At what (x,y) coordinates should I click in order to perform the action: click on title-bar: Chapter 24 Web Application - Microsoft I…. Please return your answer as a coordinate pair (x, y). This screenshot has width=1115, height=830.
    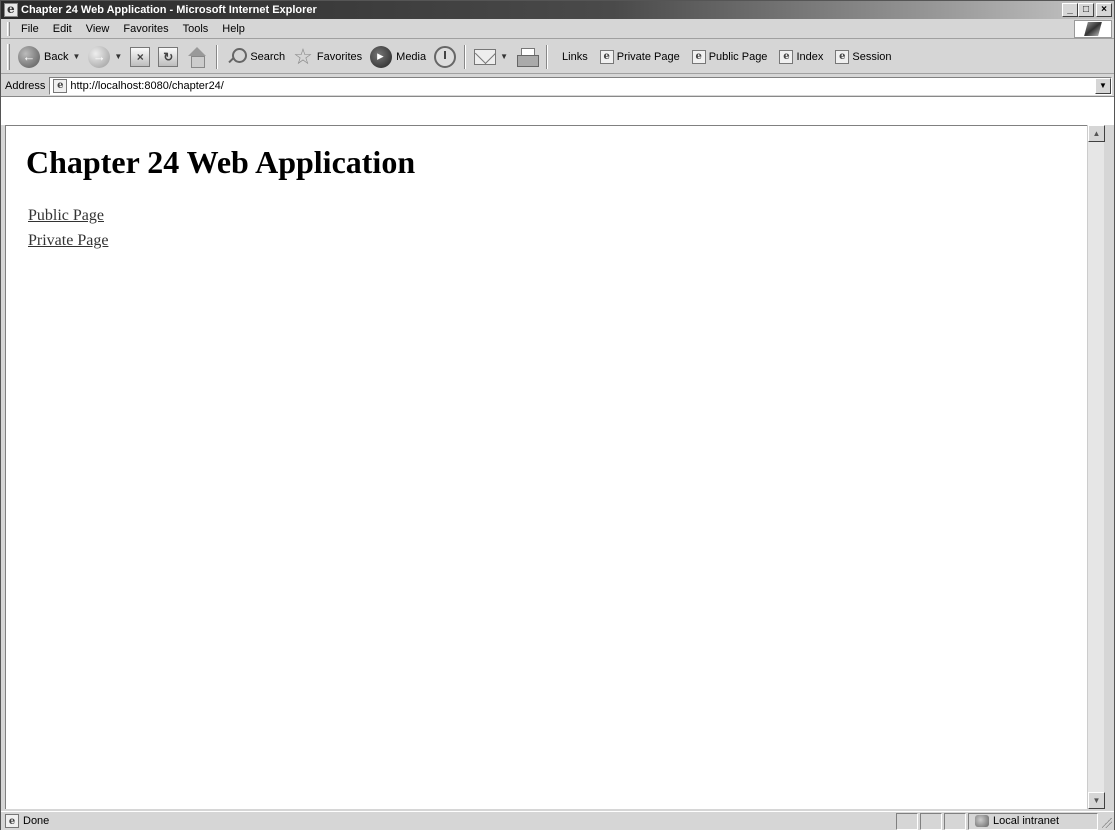
    Looking at the image, I should click on (557, 10).